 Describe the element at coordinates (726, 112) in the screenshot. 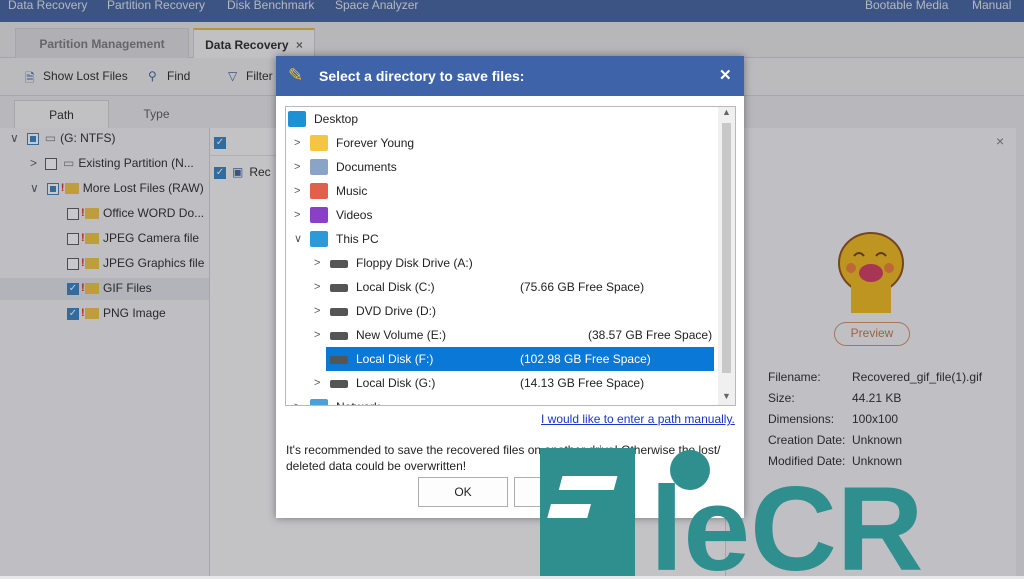

I see `scroll-up-icon: ▲` at that location.